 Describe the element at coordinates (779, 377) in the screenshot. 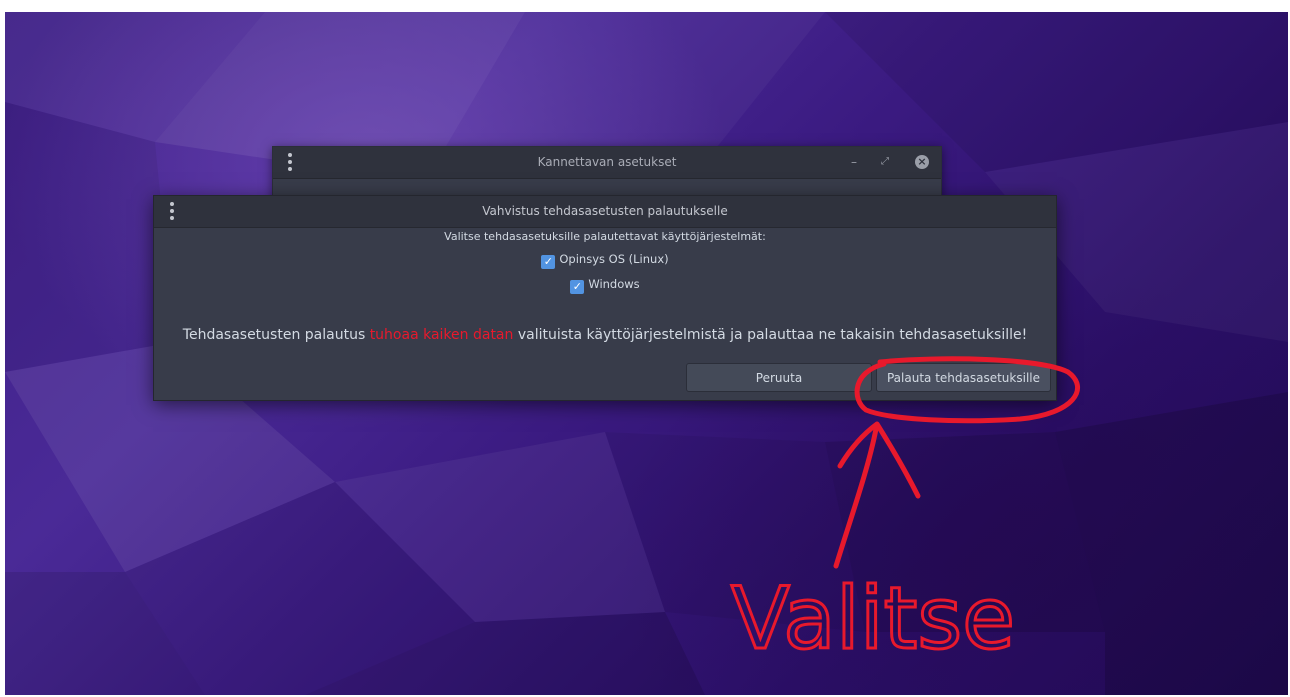

I see `cancel-button: Peruuta` at that location.